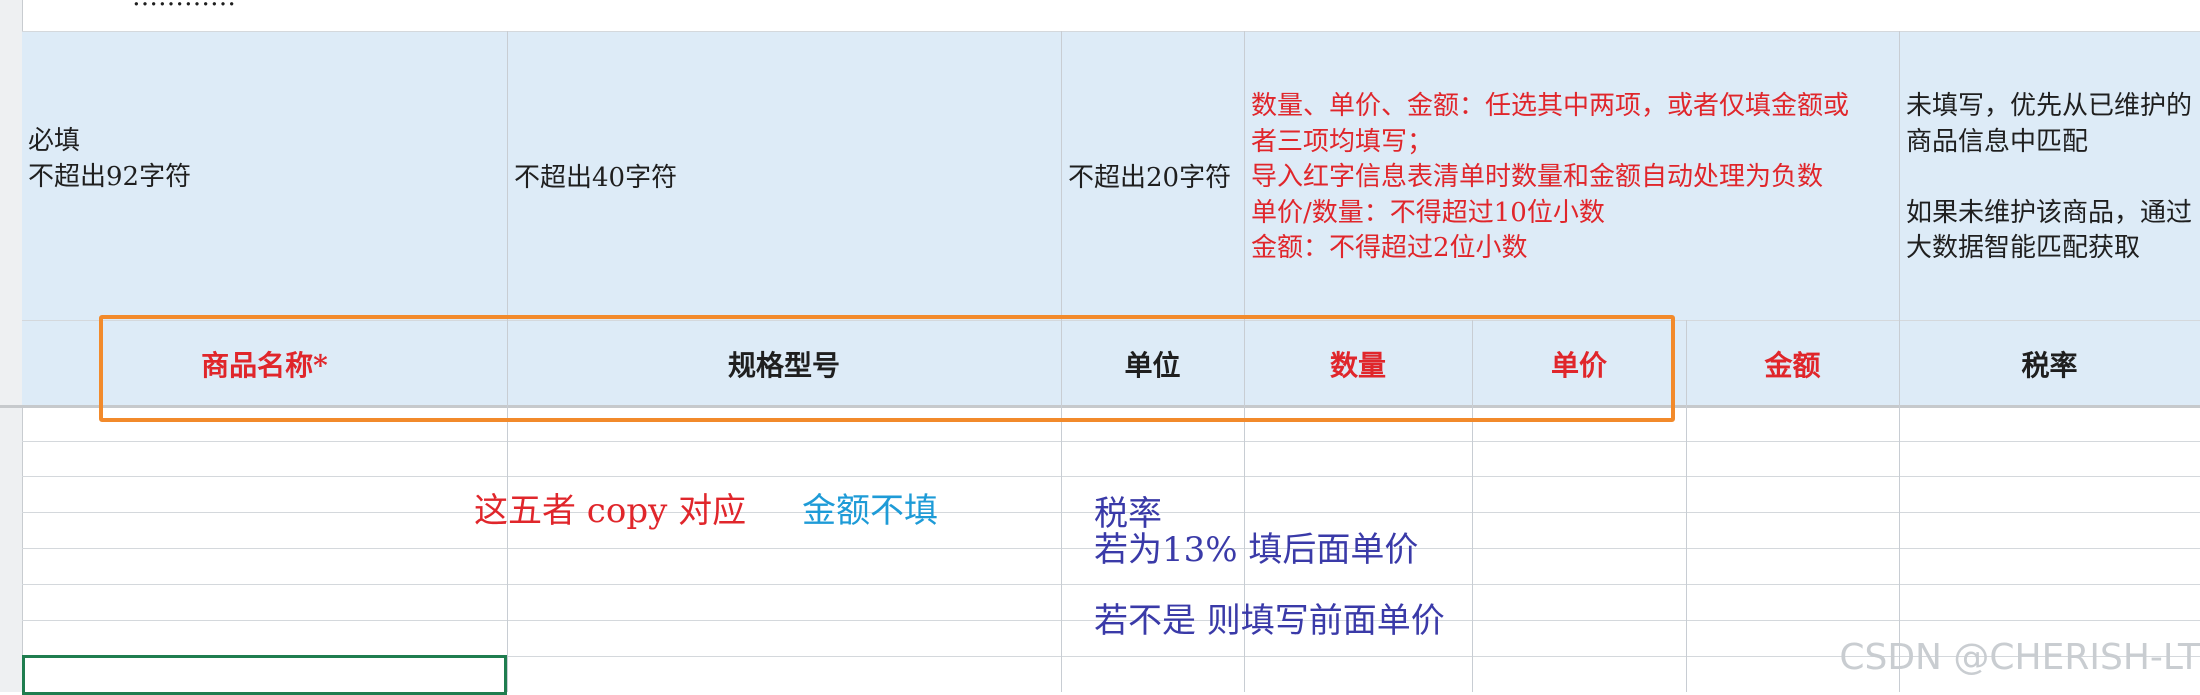  What do you see at coordinates (1792, 364) in the screenshot?
I see `header-amount: 金额` at bounding box center [1792, 364].